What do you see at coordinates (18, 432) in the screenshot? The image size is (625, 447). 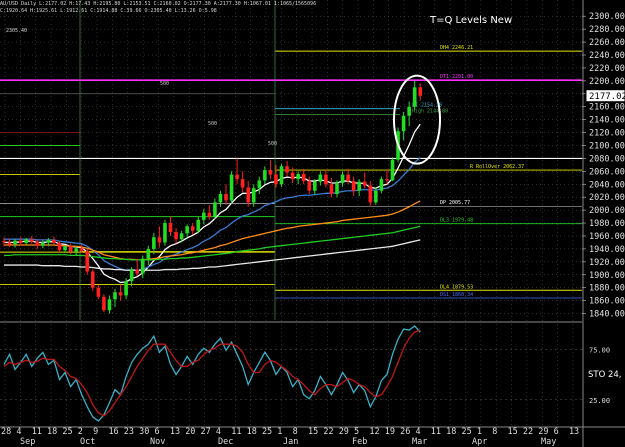 I see `x-tick-label: 4` at bounding box center [18, 432].